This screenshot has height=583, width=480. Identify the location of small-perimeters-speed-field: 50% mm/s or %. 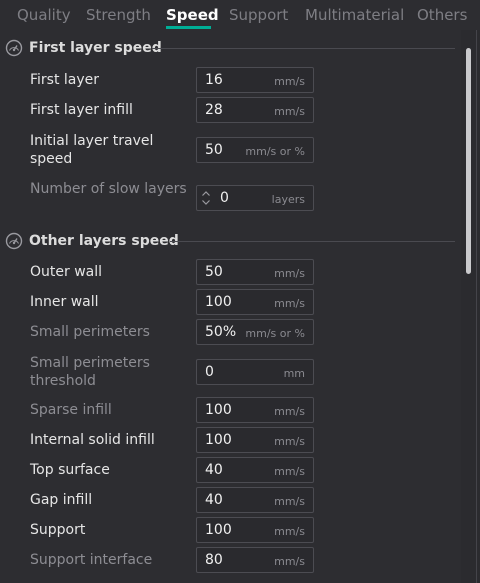
(255, 332).